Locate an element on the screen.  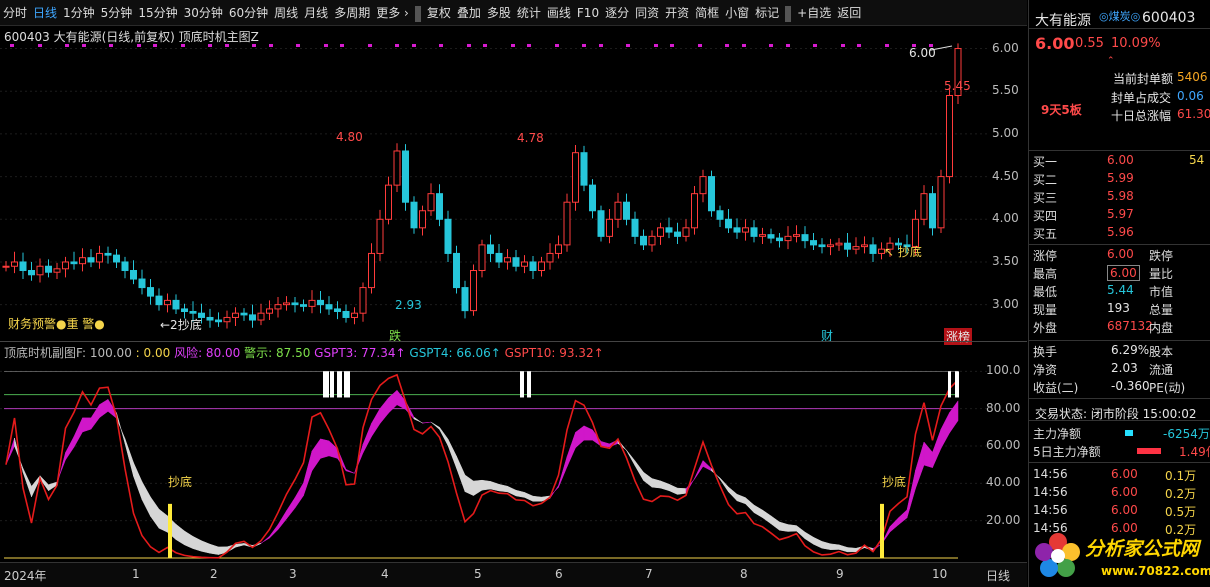
toolbar-item-3: 5分钟 is located at coordinates (117, 13).